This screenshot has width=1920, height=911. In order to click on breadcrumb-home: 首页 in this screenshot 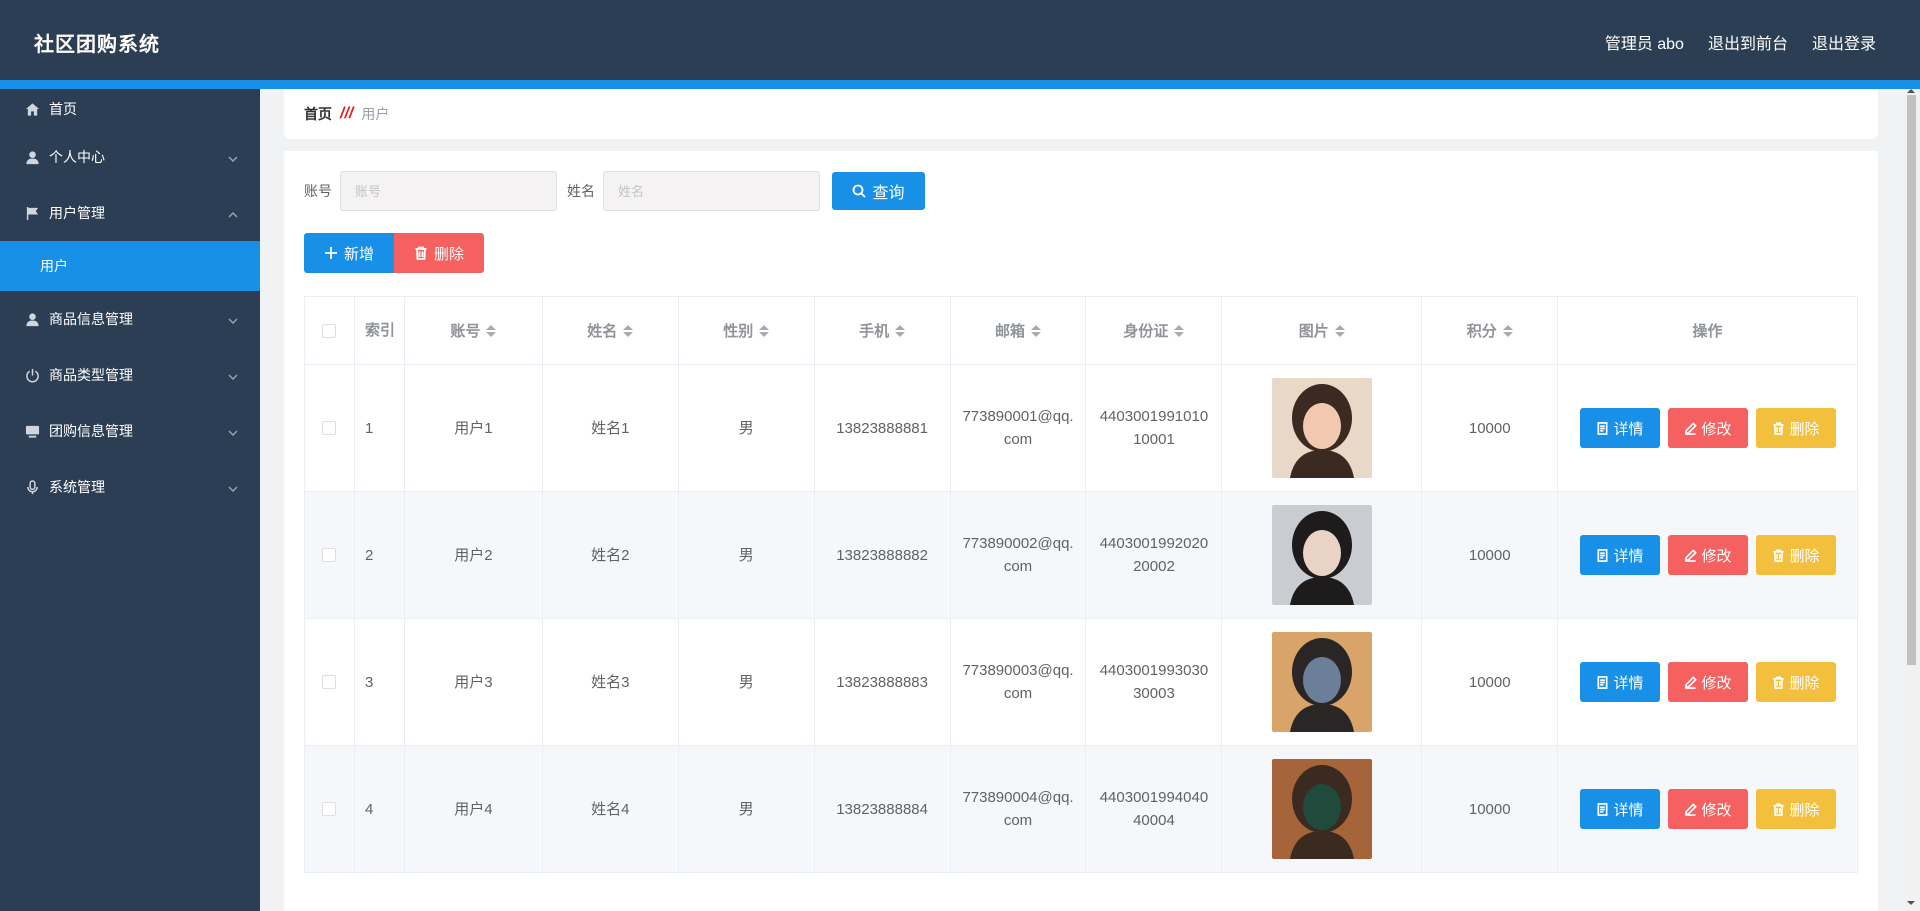, I will do `click(318, 114)`.